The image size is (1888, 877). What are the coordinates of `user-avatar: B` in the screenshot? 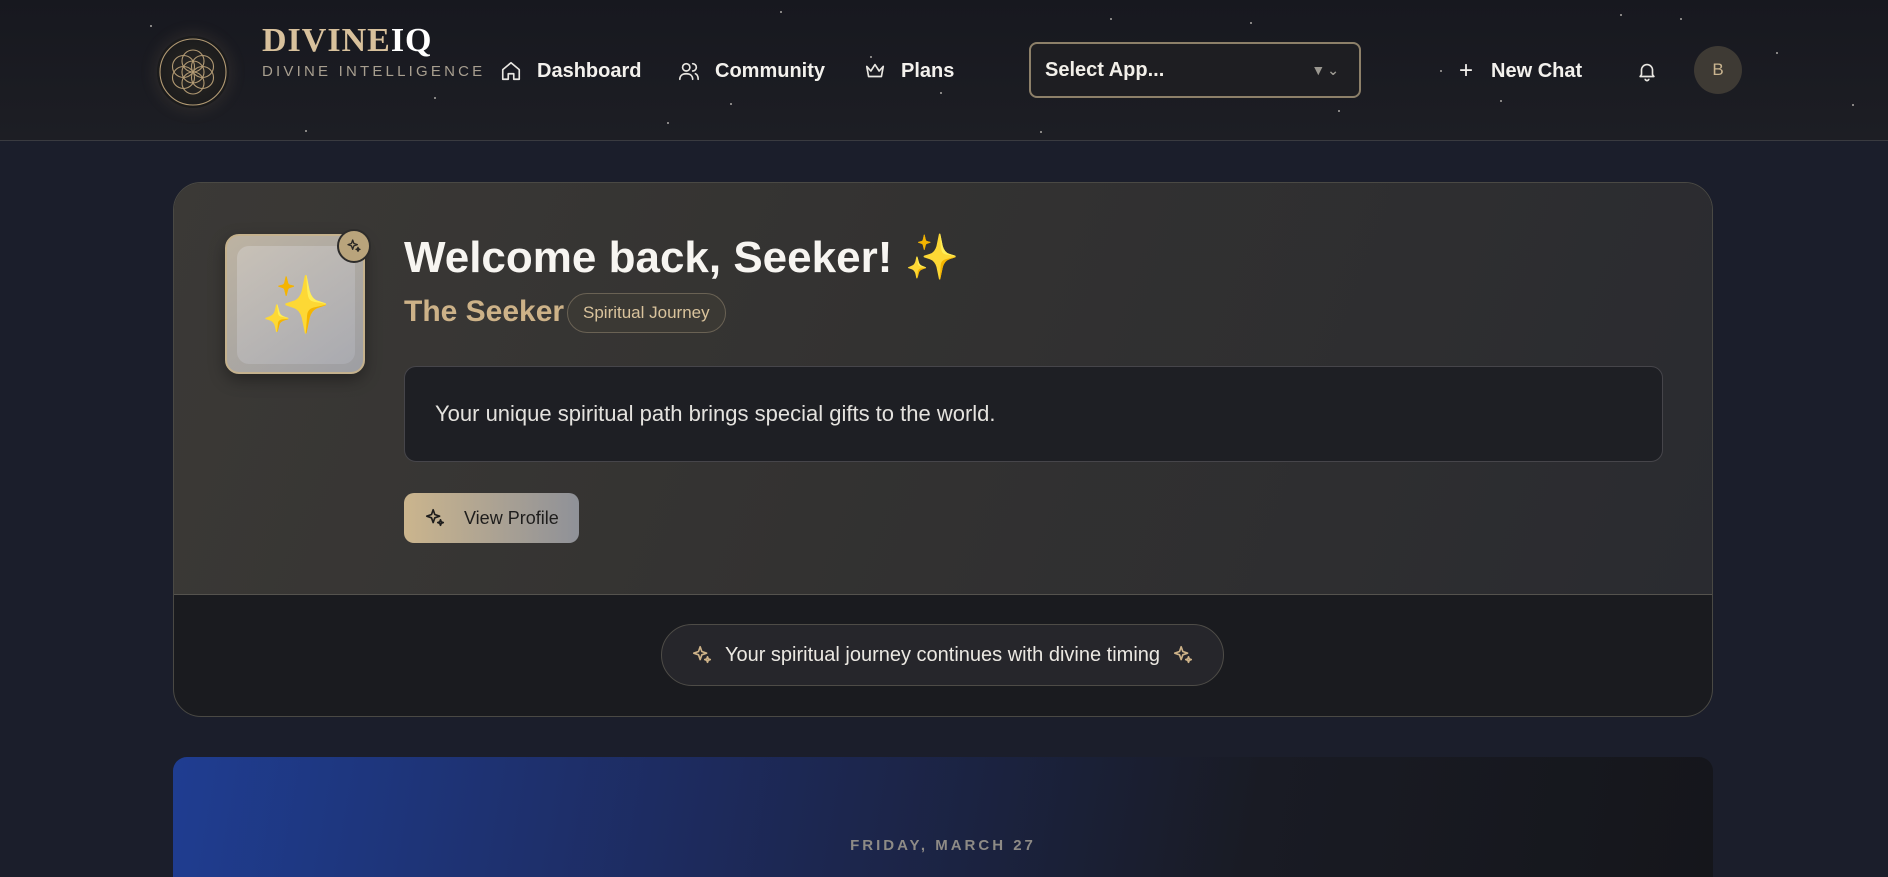 It's located at (1718, 70).